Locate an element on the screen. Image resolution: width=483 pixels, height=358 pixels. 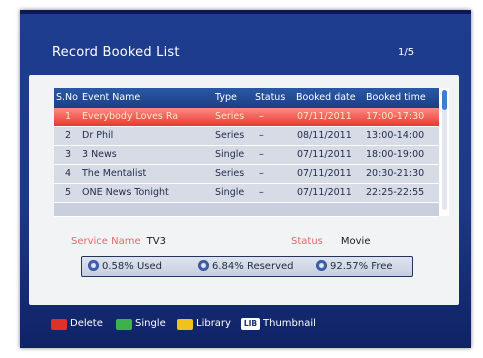
cell-booked-time: 18:00-19:00 is located at coordinates (395, 154).